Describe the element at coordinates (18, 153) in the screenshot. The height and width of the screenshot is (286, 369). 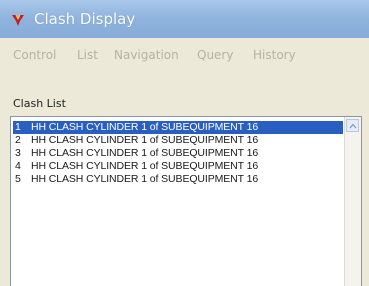
I see `list-item-number: 3` at that location.